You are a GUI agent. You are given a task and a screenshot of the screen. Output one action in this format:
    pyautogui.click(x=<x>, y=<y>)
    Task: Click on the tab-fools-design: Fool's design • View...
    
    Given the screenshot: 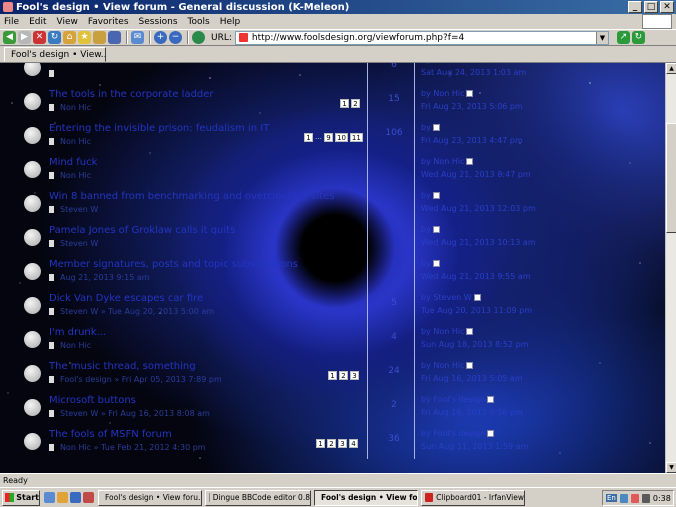 What is the action you would take?
    pyautogui.click(x=55, y=54)
    